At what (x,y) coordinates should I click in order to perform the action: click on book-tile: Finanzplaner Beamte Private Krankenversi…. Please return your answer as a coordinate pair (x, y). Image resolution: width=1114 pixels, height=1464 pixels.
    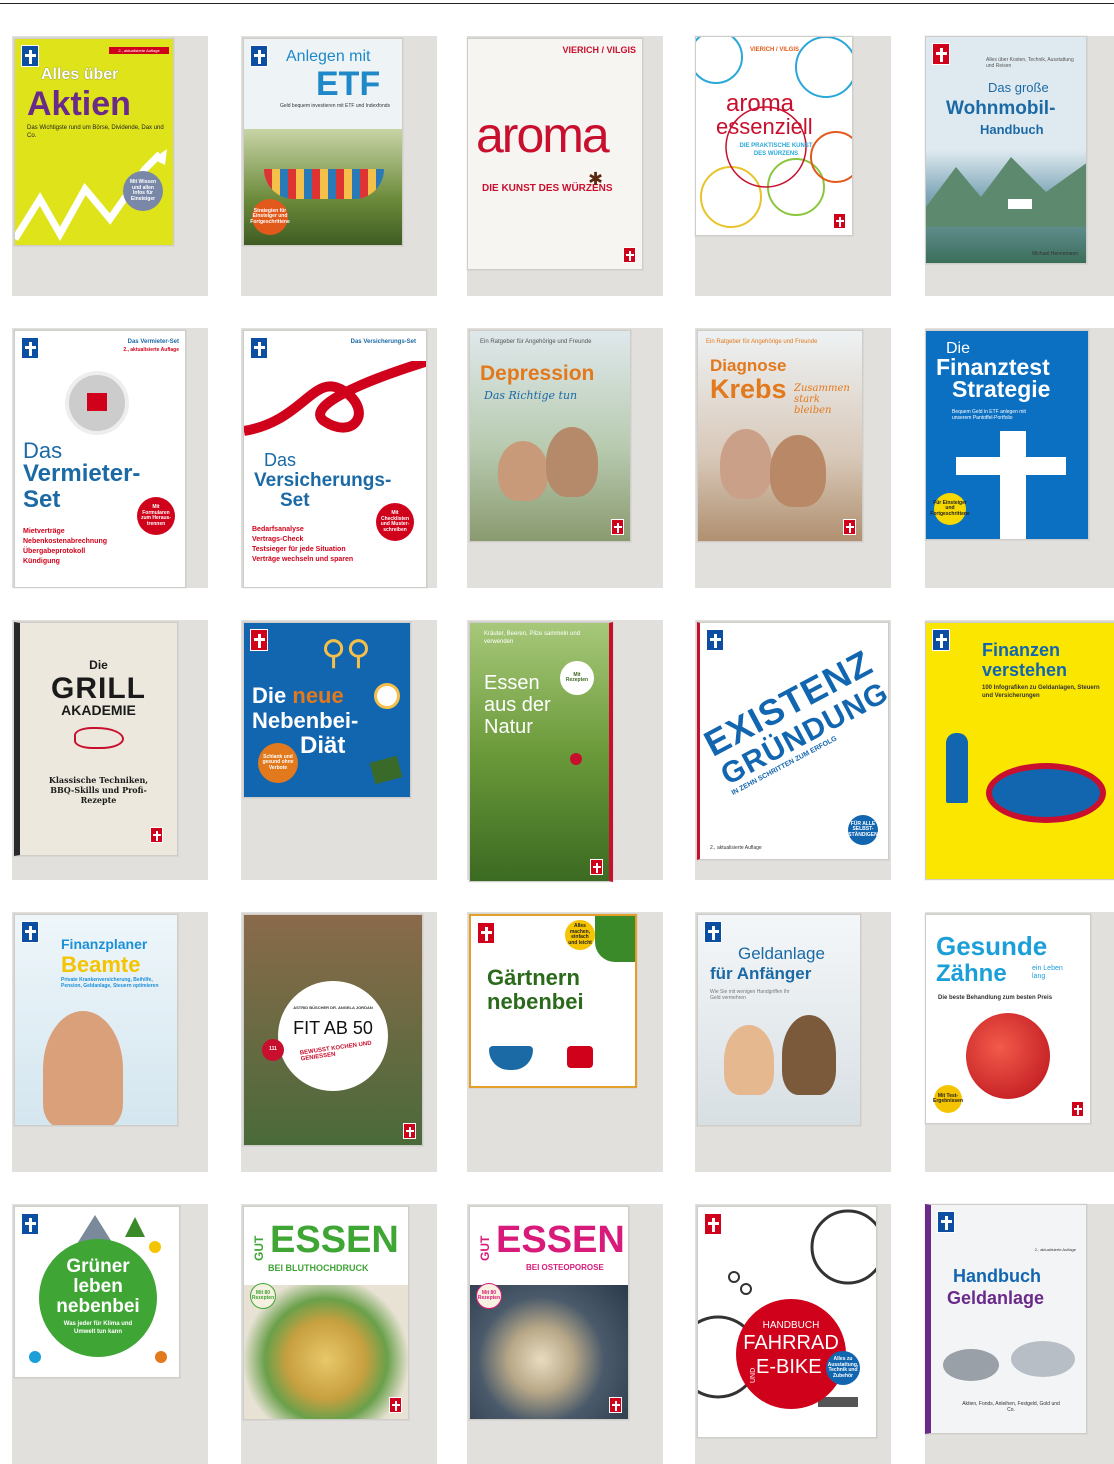
    Looking at the image, I should click on (110, 1042).